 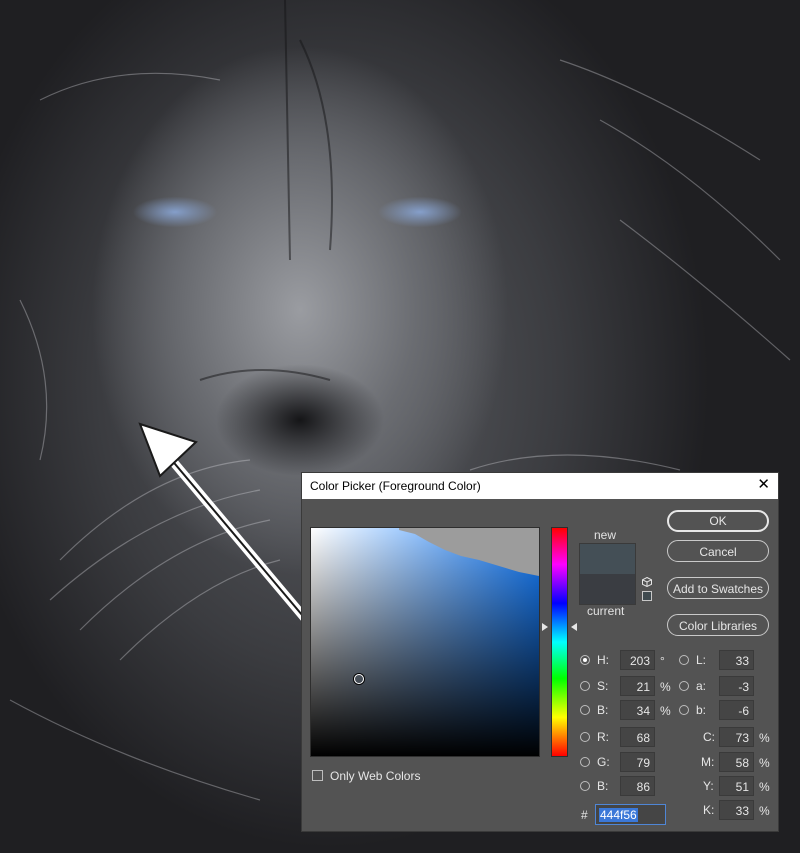 What do you see at coordinates (585, 786) in the screenshot?
I see `blue-radio` at bounding box center [585, 786].